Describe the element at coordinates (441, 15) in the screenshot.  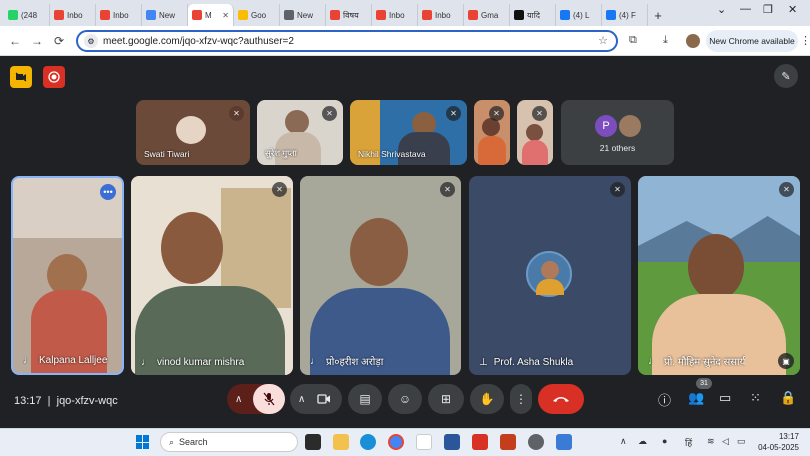
I see `browser-tab-9: Inbo` at that location.